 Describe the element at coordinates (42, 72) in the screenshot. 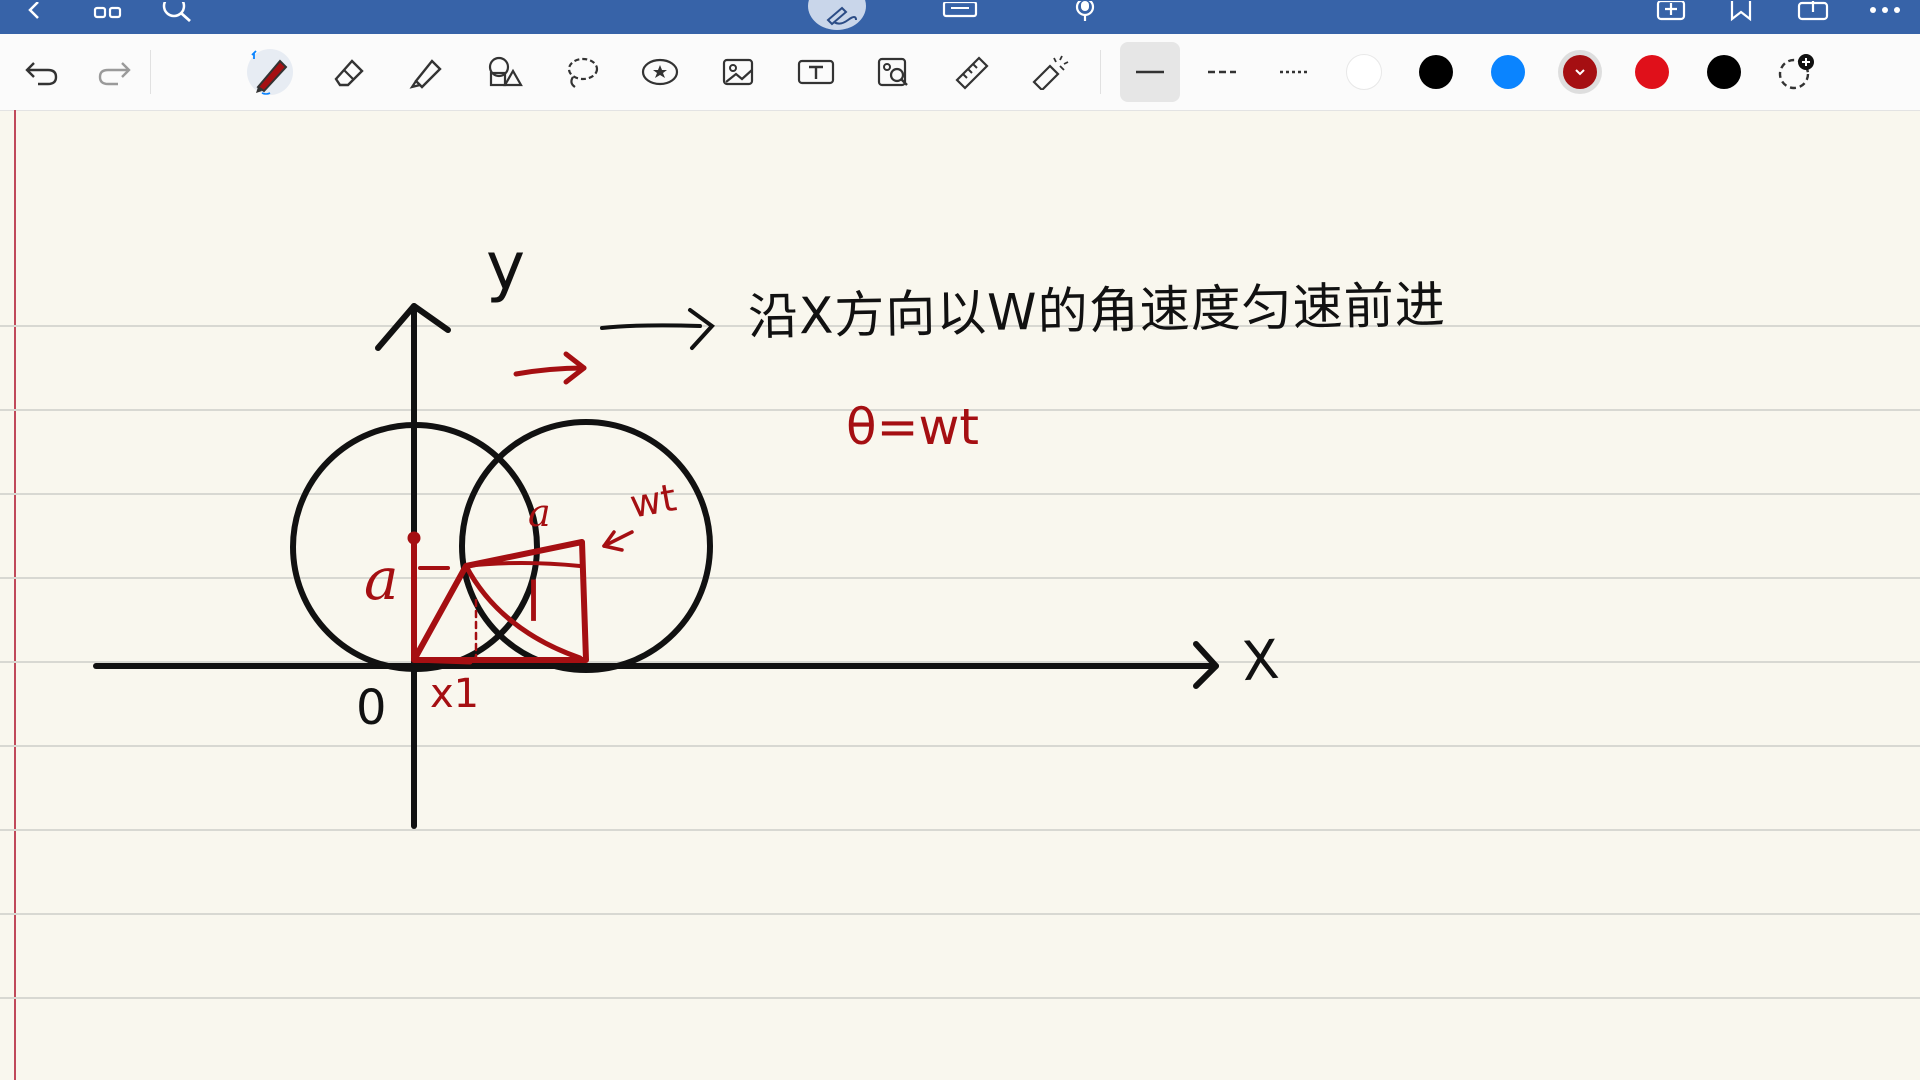

I see `undo-icon` at that location.